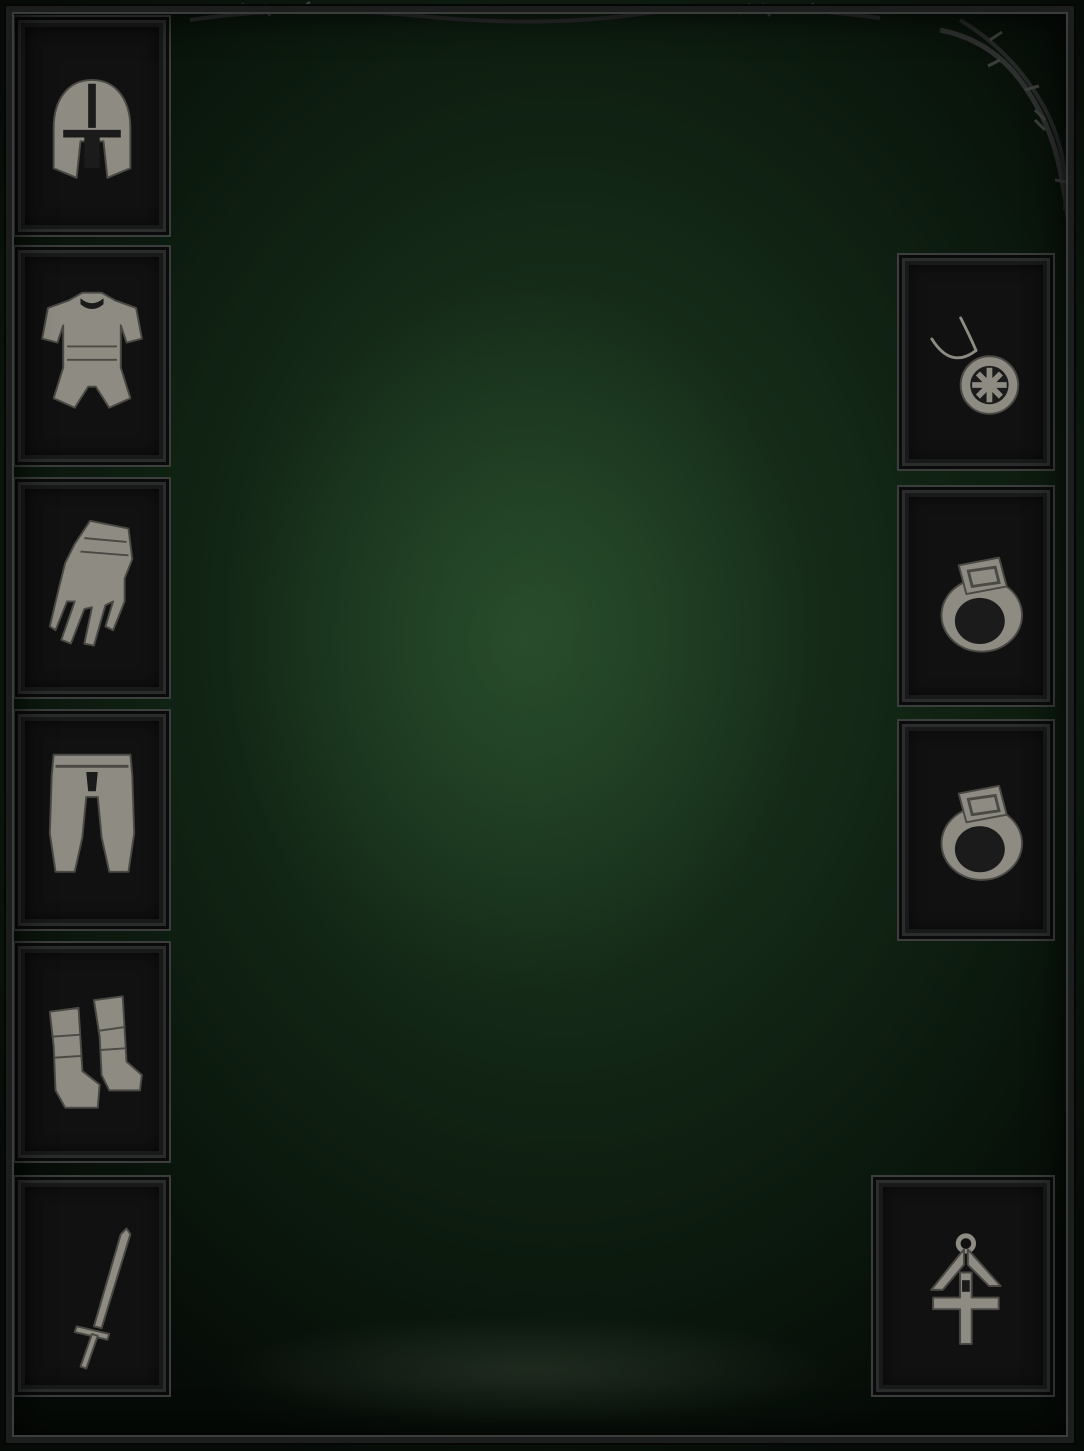  What do you see at coordinates (91, 583) in the screenshot?
I see `gauntlet-icon` at bounding box center [91, 583].